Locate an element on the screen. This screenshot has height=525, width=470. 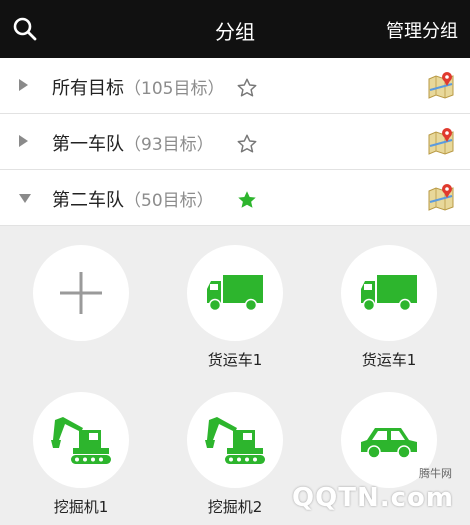
vehicle-item: 挖掘机2 is located at coordinates (235, 454).